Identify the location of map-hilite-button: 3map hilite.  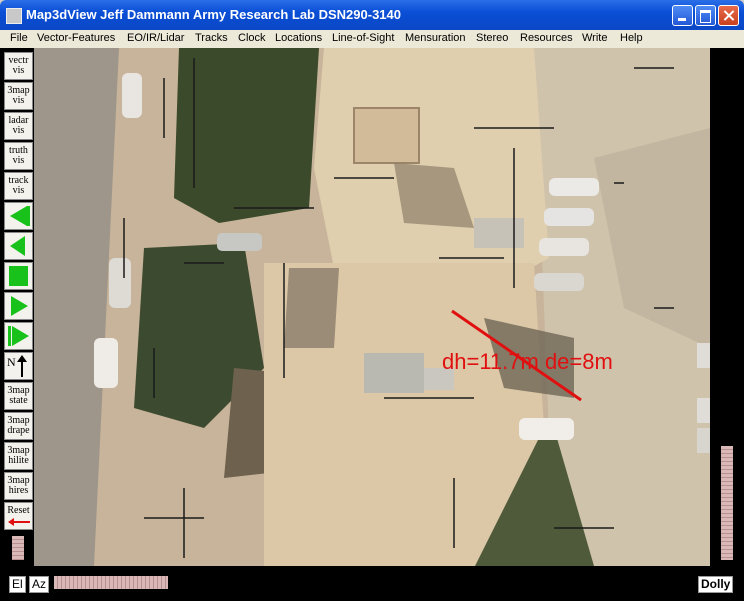
(18, 456).